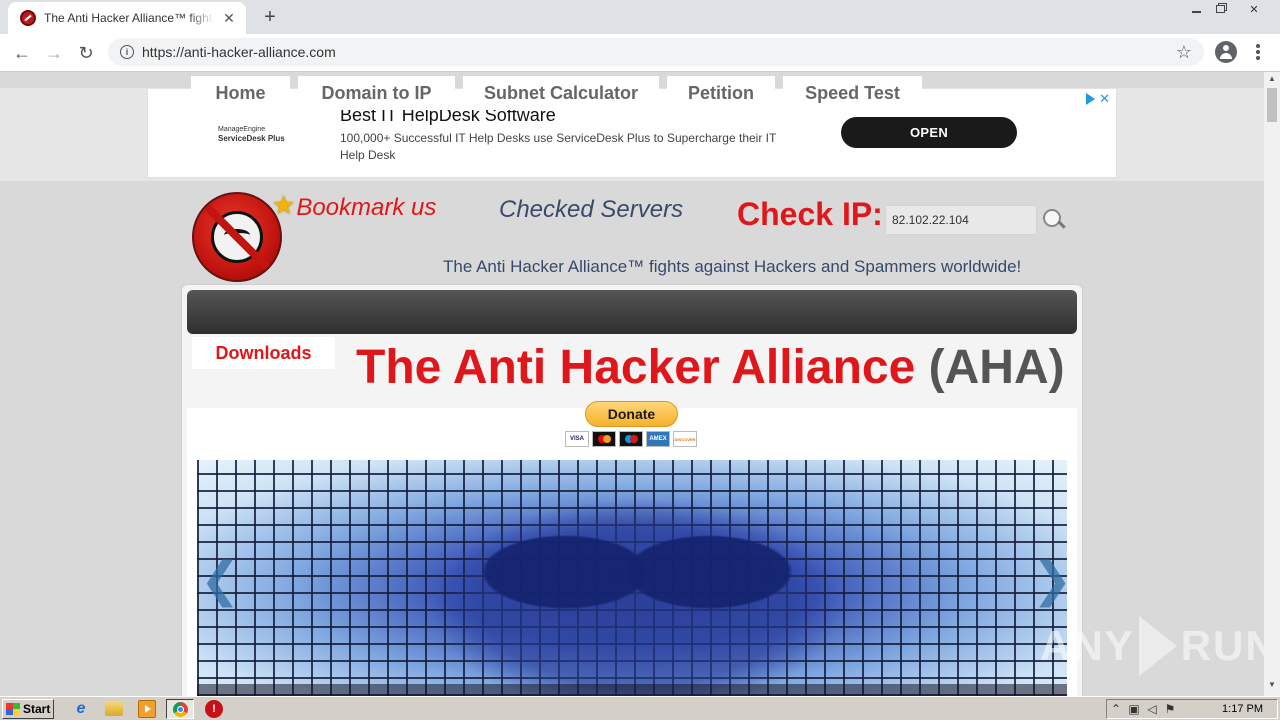 Image resolution: width=1280 pixels, height=720 pixels. Describe the element at coordinates (1098, 99) in the screenshot. I see `ad-choices: ✕` at that location.